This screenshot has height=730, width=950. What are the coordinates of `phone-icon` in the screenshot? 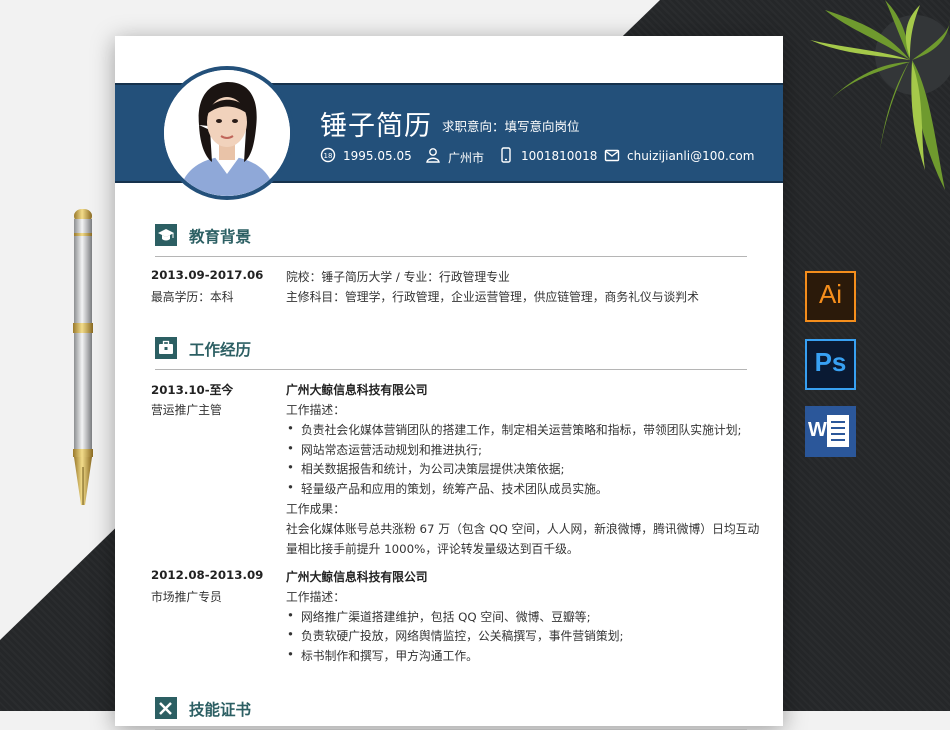 It's located at (506, 155).